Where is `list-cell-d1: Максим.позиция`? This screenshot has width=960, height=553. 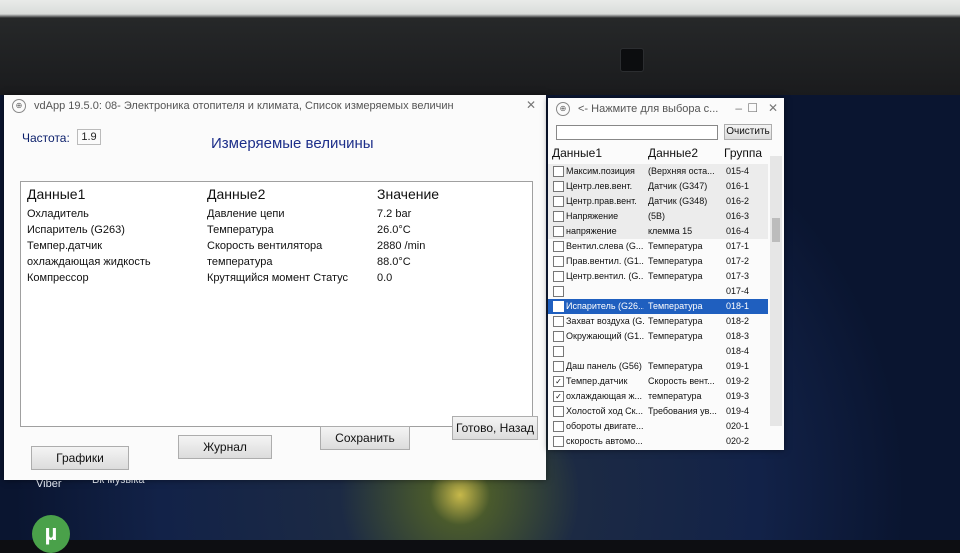
list-cell-d1: Максим.позиция is located at coordinates (600, 171).